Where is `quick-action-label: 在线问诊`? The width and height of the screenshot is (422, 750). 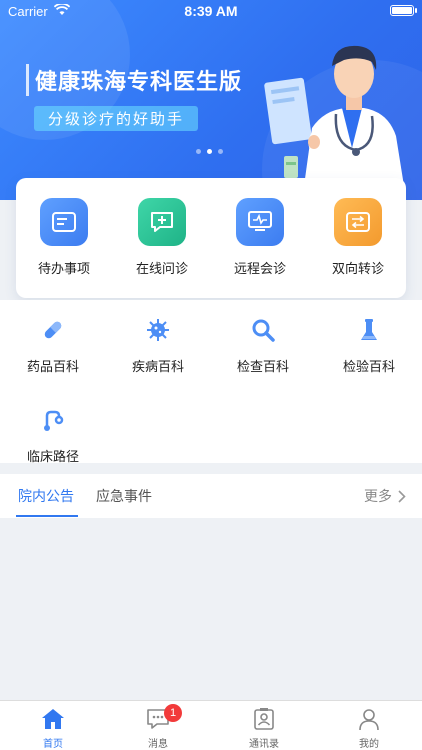 quick-action-label: 在线问诊 is located at coordinates (161, 269).